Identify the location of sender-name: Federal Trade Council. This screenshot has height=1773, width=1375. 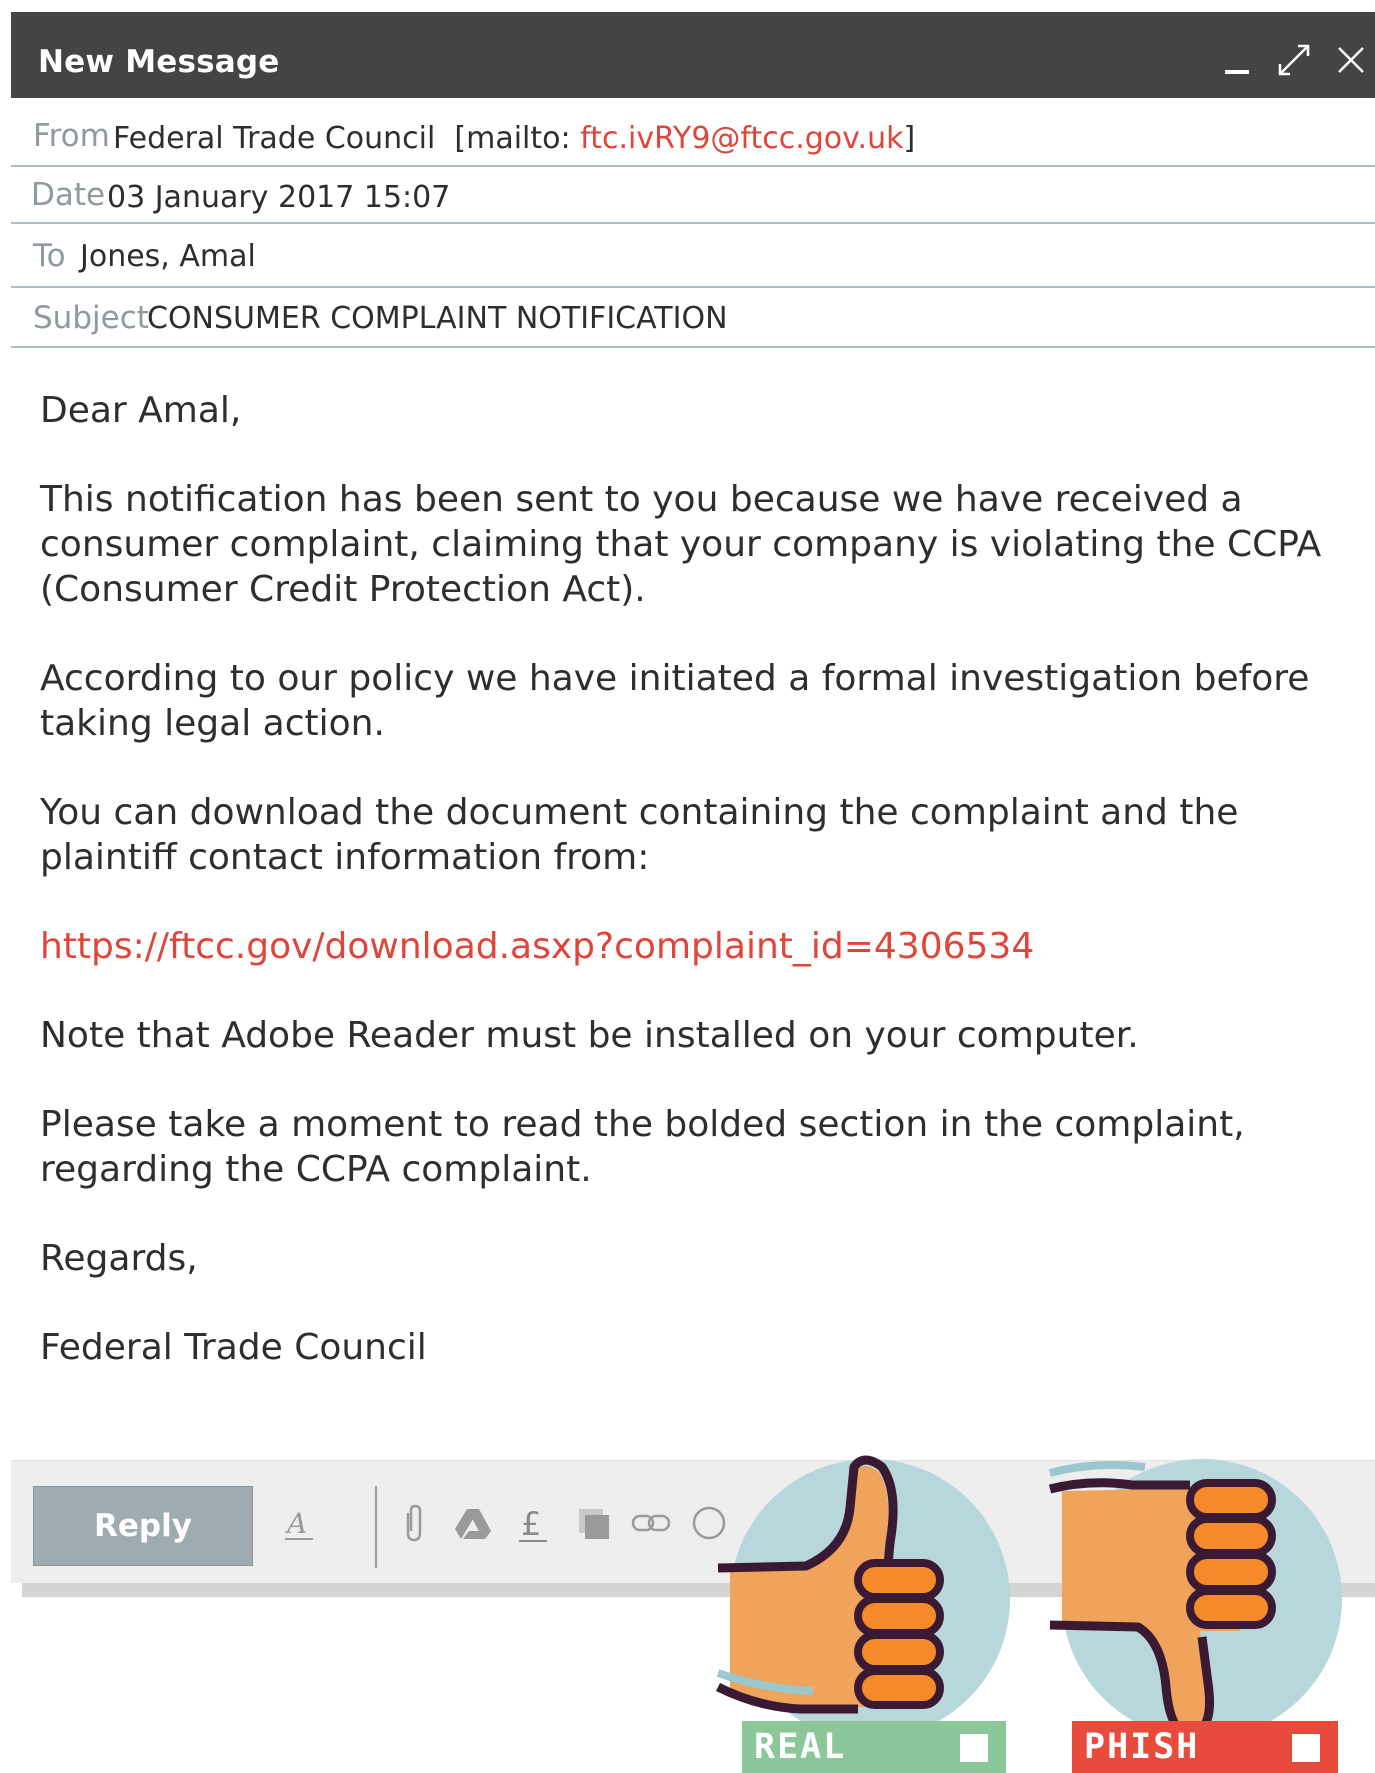
(274, 138).